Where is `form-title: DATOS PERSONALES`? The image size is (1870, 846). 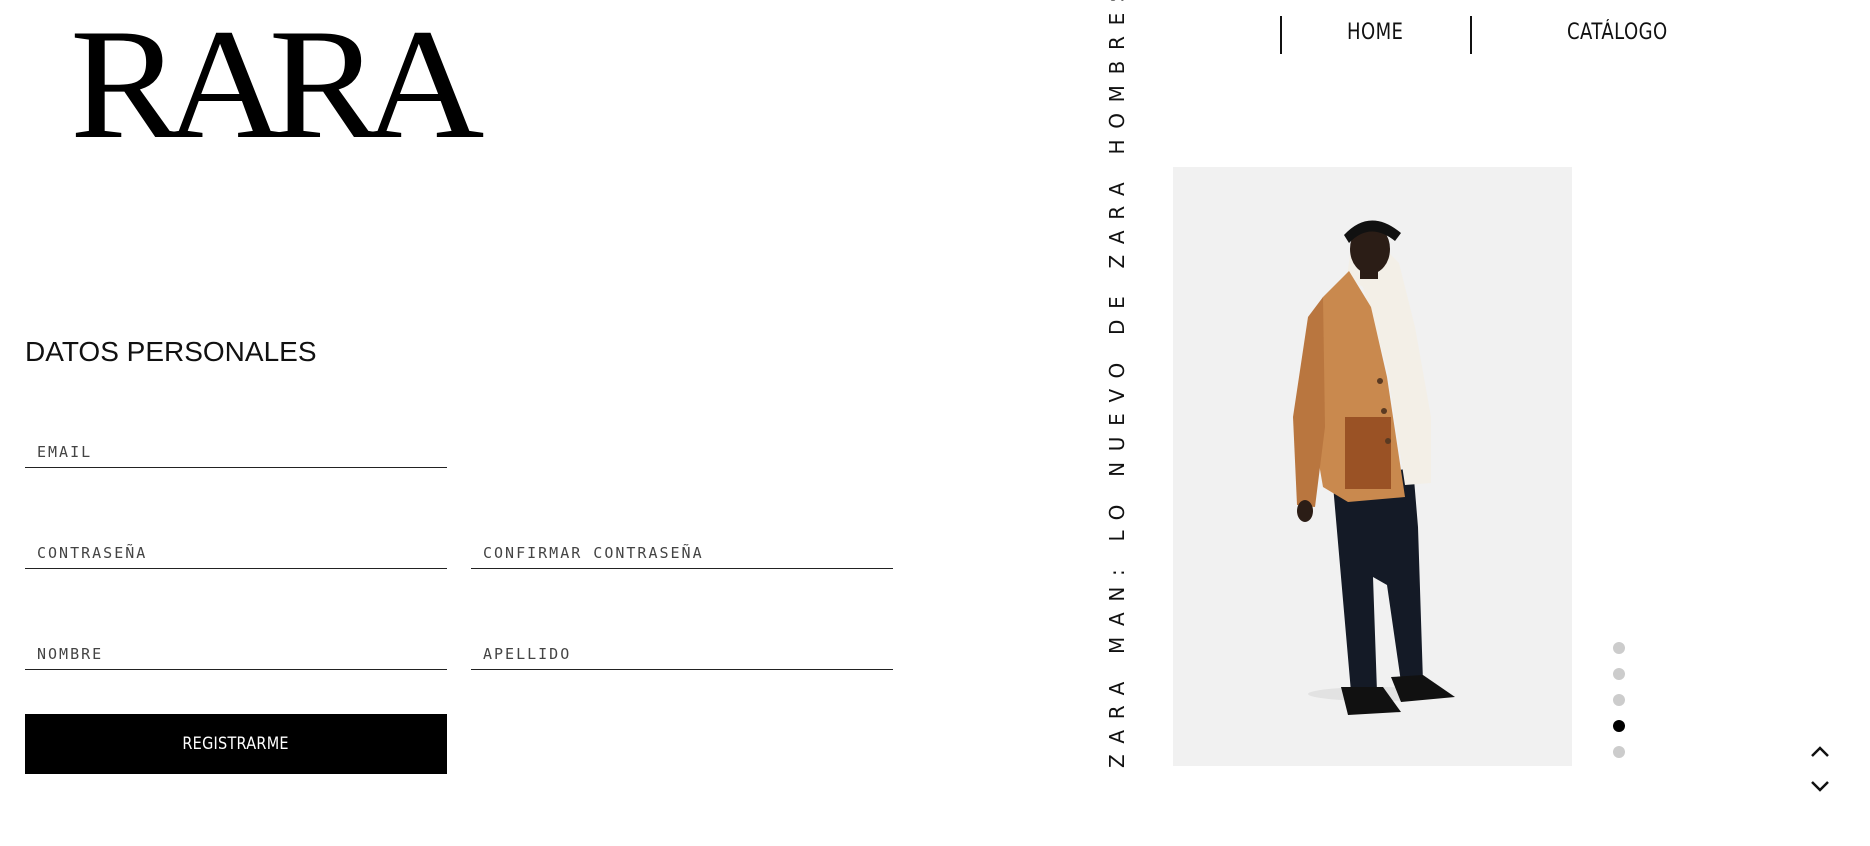
form-title: DATOS PERSONALES is located at coordinates (171, 351).